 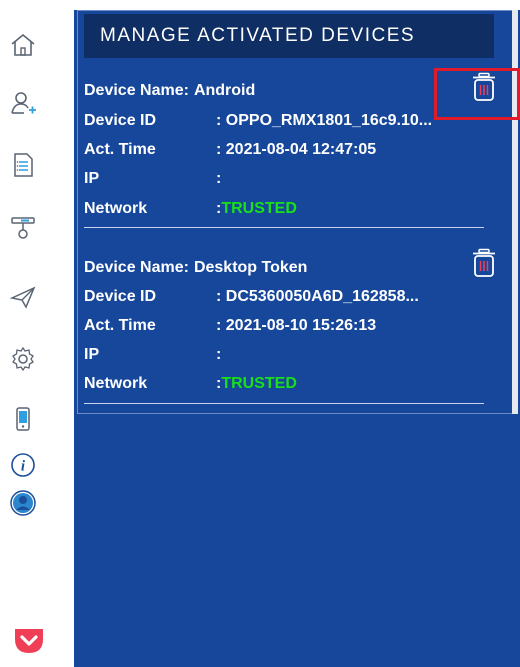 I want to click on profile-icon, so click(x=23, y=503).